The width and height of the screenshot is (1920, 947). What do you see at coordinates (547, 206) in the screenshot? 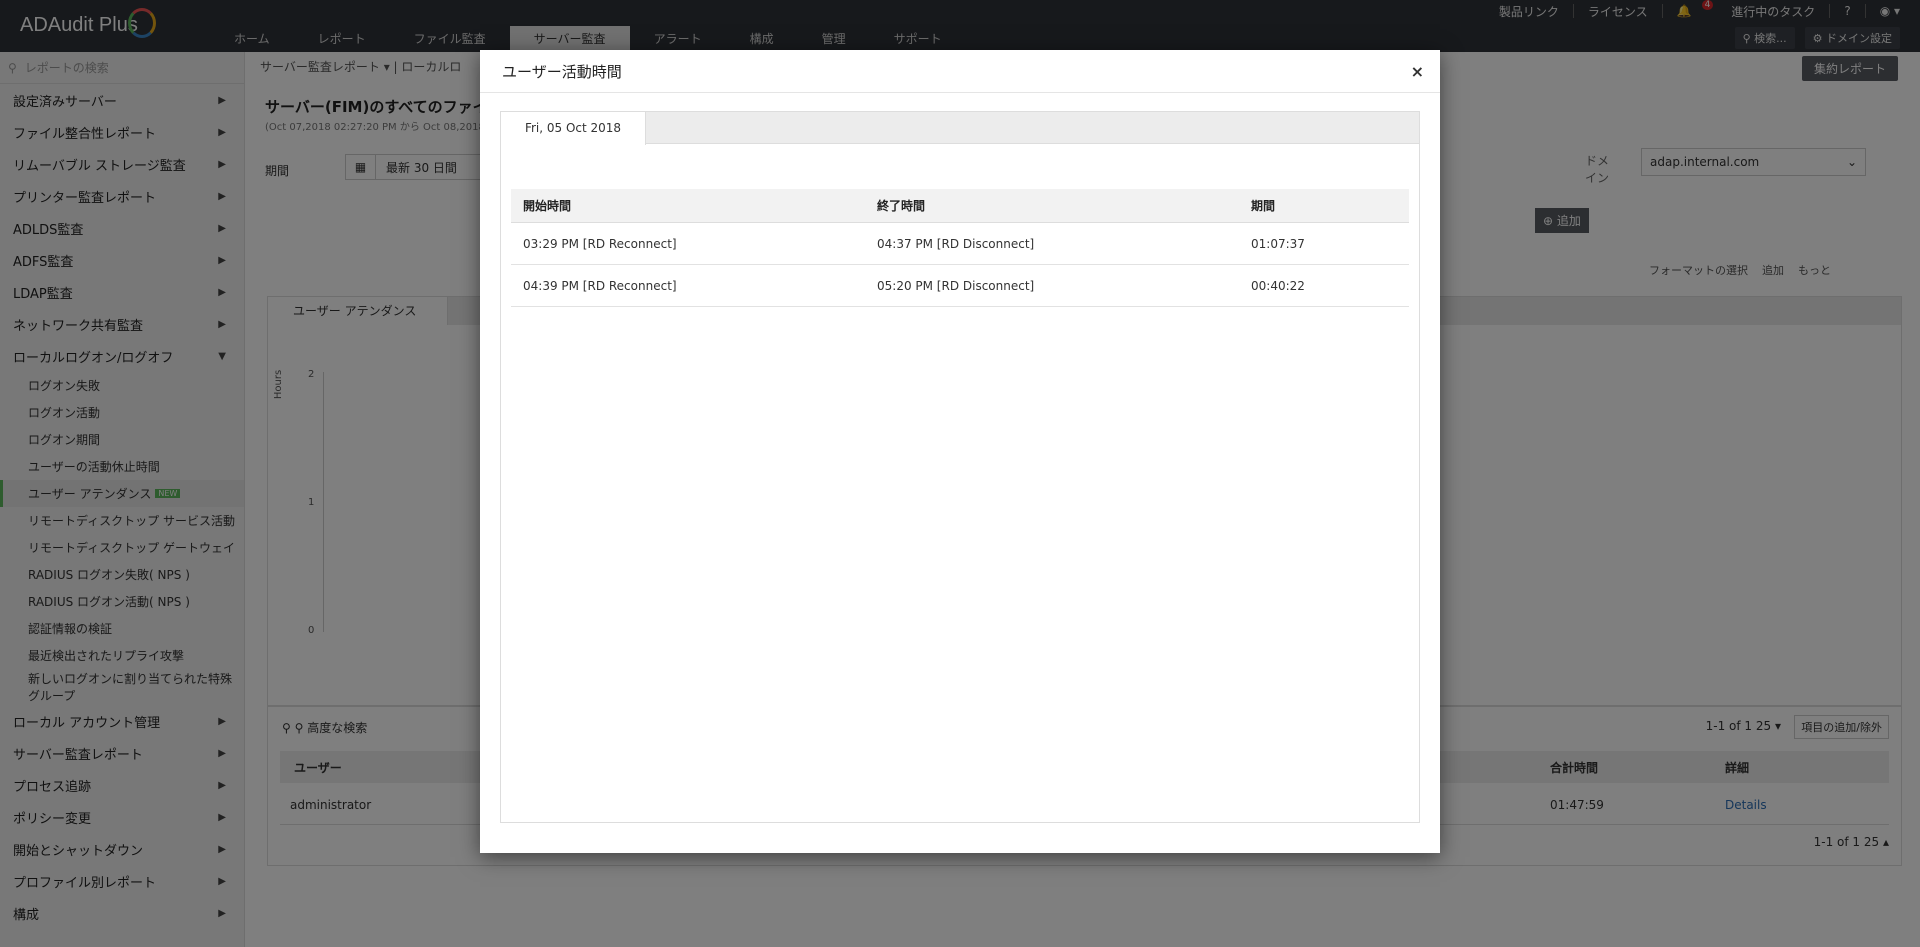
I see `col-header-start: 開始時間` at bounding box center [547, 206].